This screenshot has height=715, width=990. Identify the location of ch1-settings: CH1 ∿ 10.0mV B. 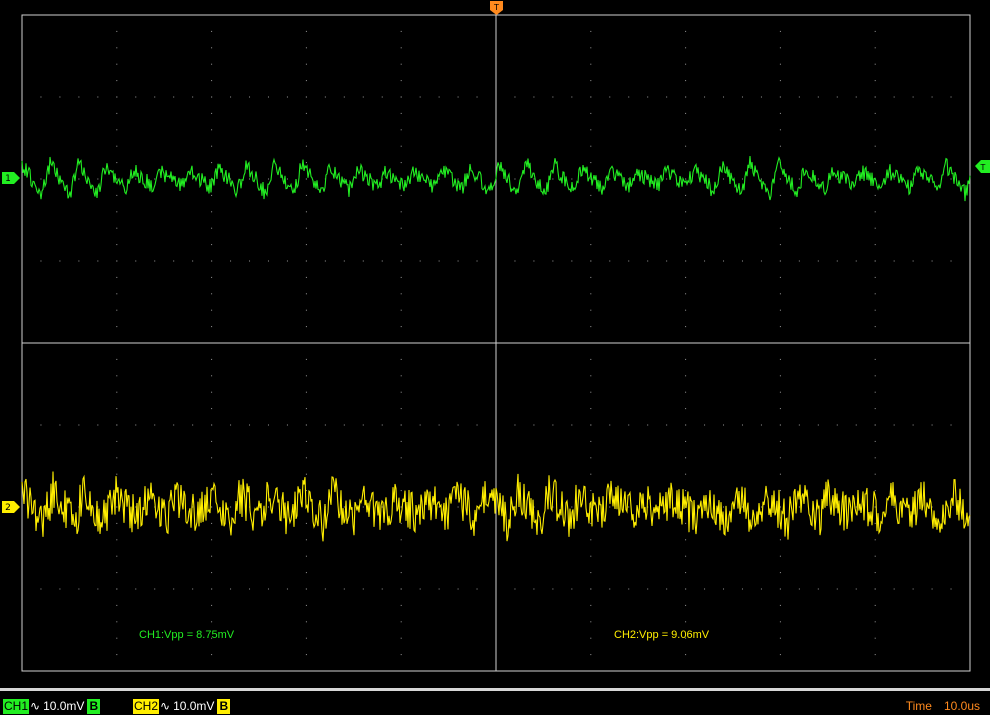
(52, 706).